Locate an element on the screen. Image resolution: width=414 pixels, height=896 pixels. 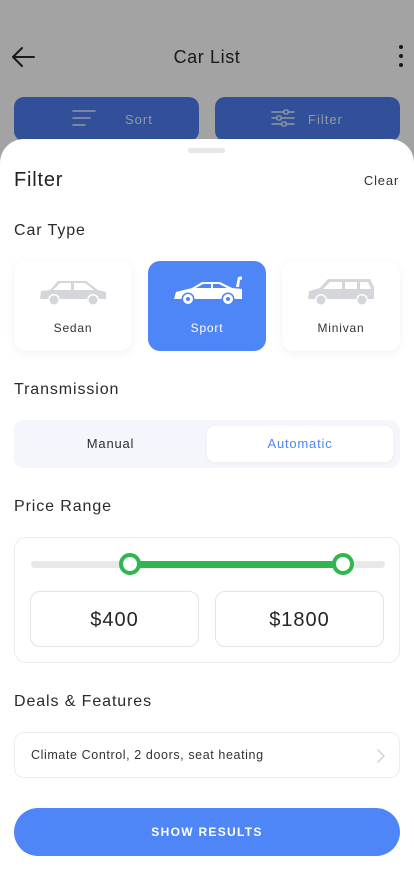
minivan-icon is located at coordinates (341, 292).